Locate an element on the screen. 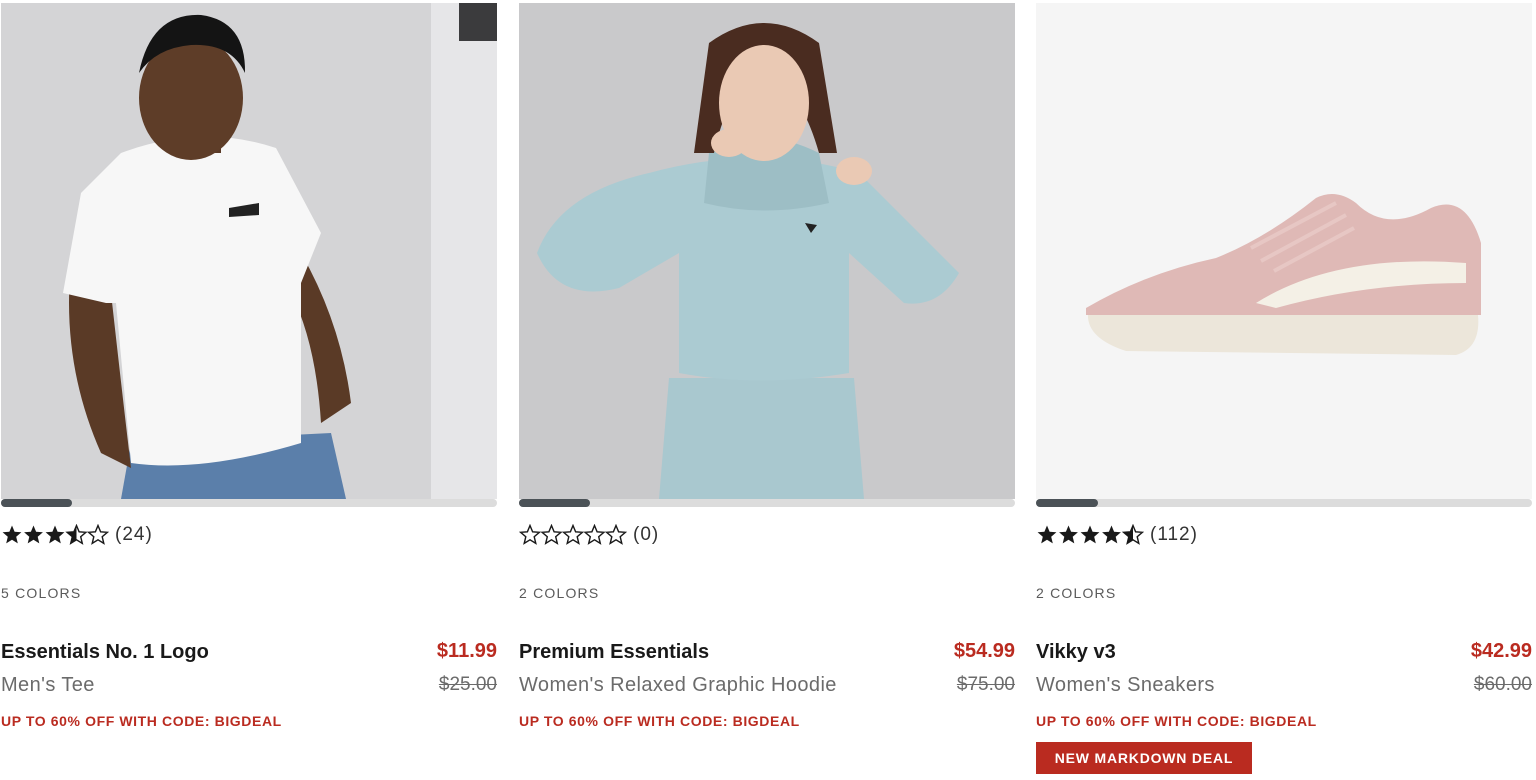  original-price: $75.00 is located at coordinates (985, 684).